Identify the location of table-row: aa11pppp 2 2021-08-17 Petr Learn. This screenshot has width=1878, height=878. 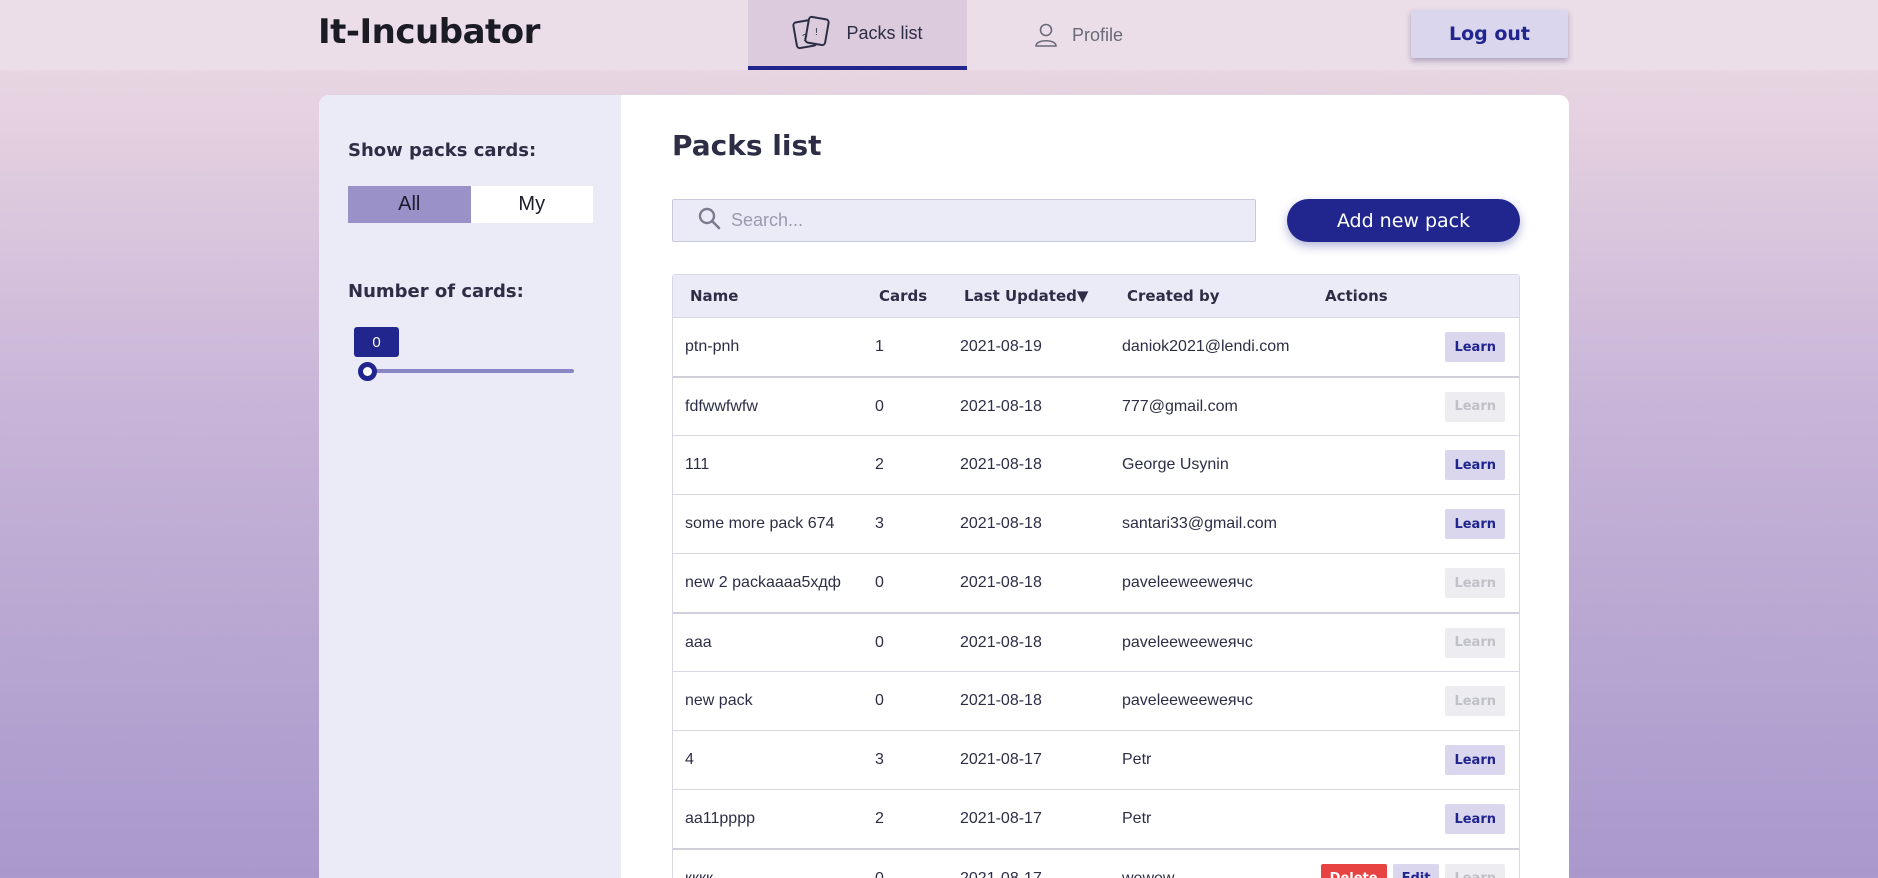
(1096, 818).